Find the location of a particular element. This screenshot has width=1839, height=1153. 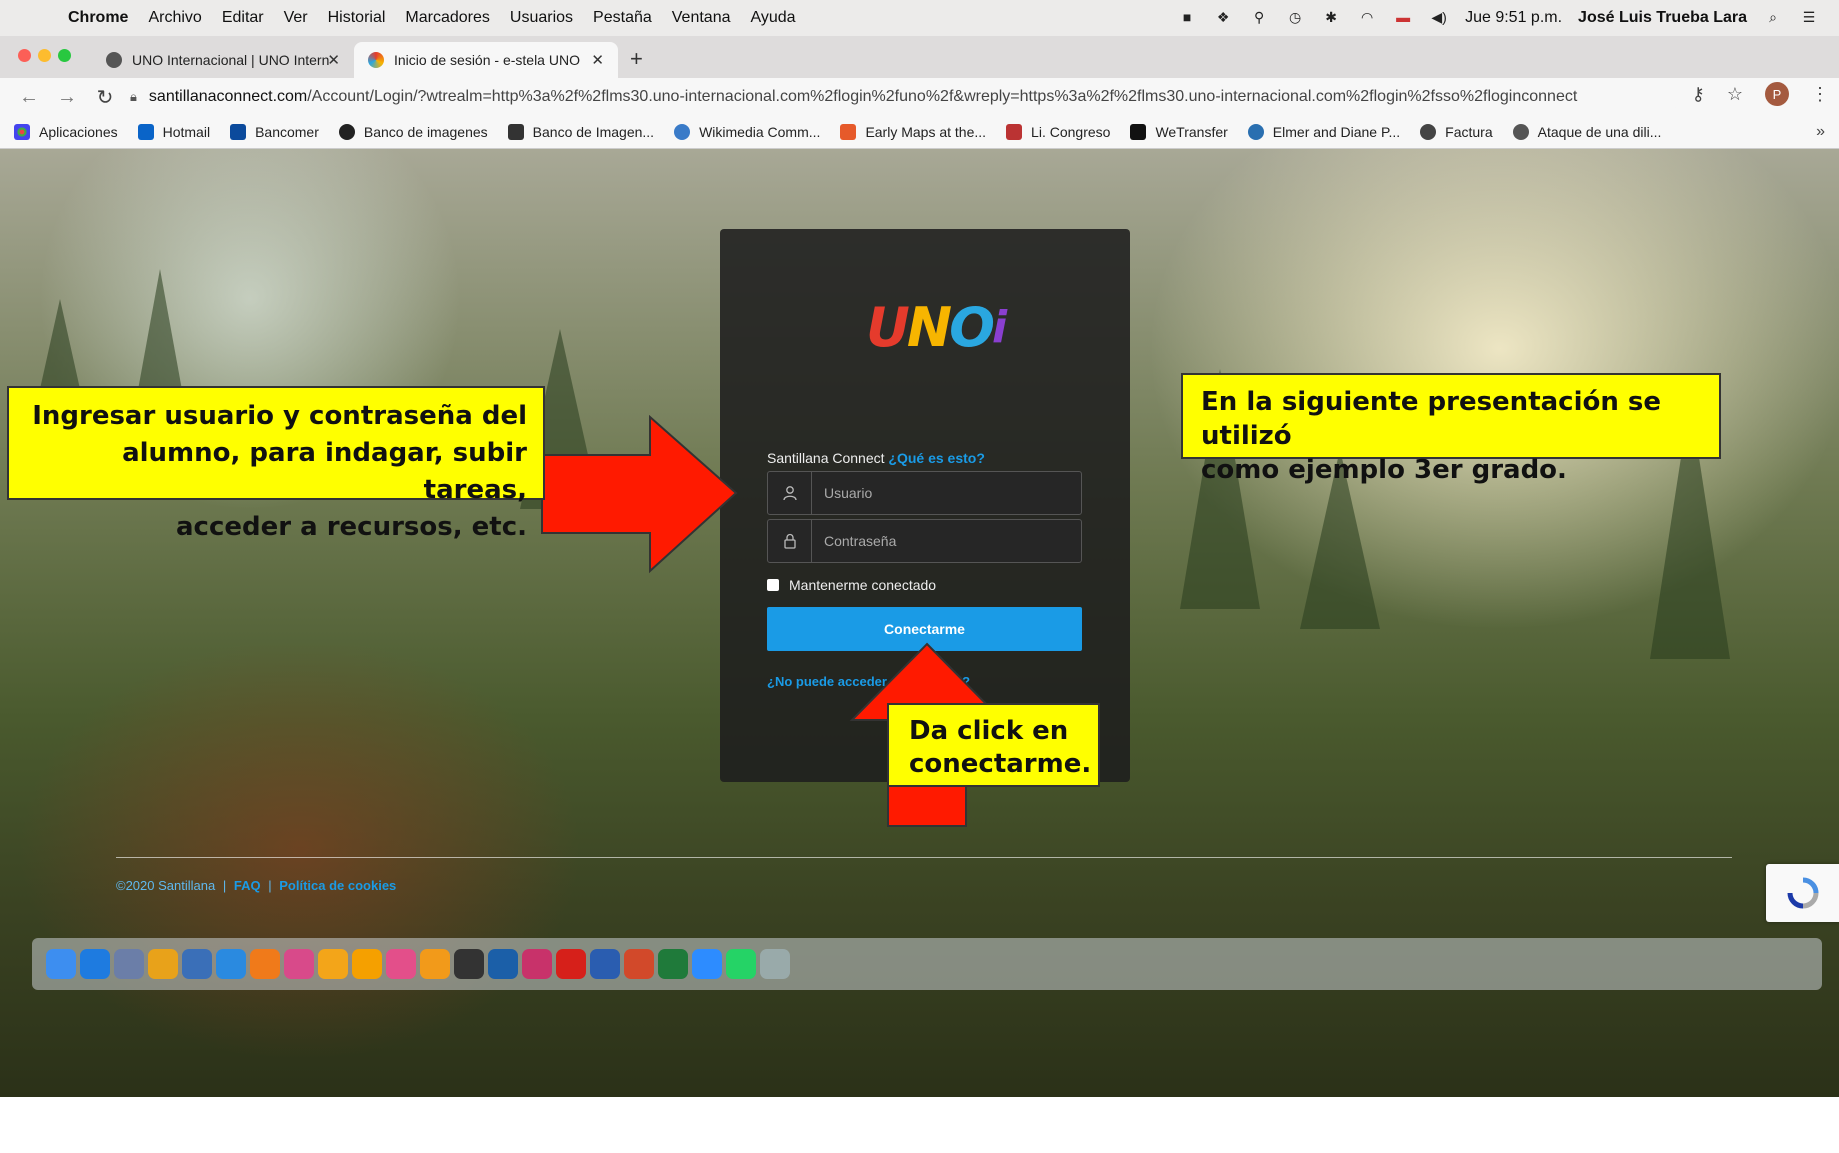

reload-icon: ↻ is located at coordinates (105, 97).